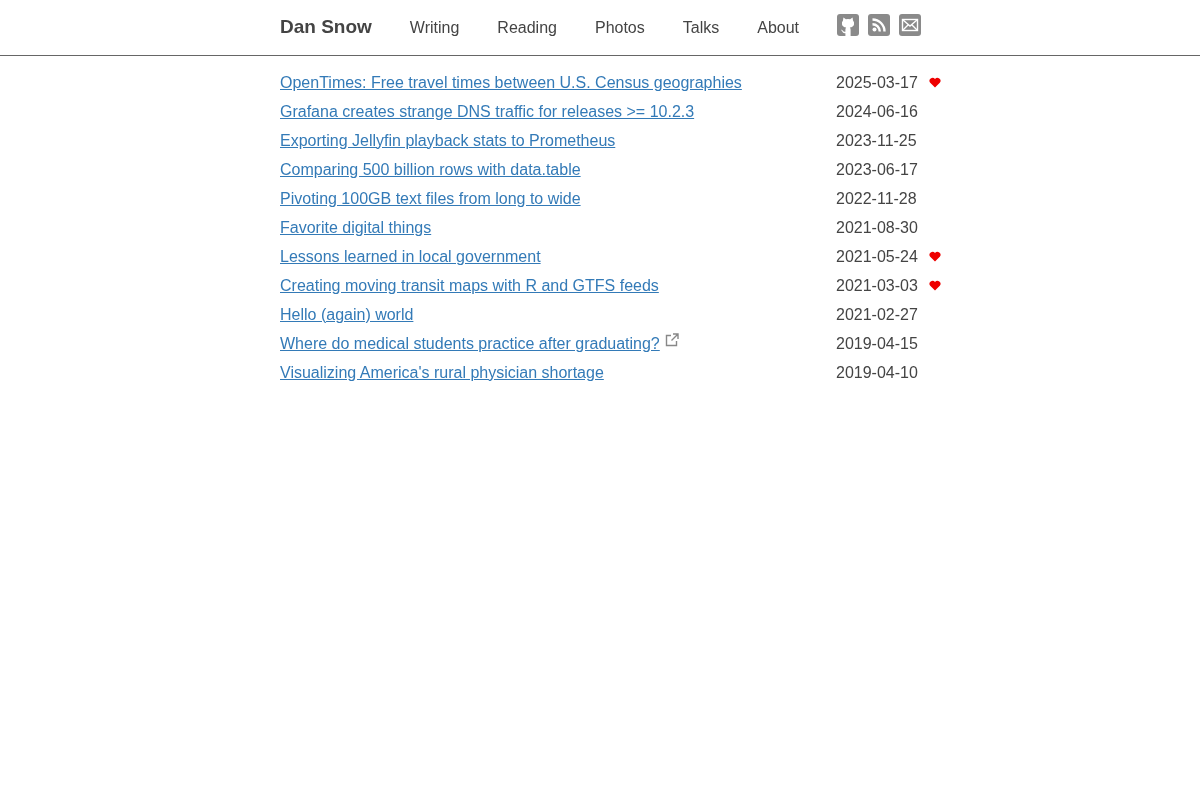  Describe the element at coordinates (511, 82) in the screenshot. I see `post-link: OpenTimes: Free travel times between U.S. Census geographies` at that location.